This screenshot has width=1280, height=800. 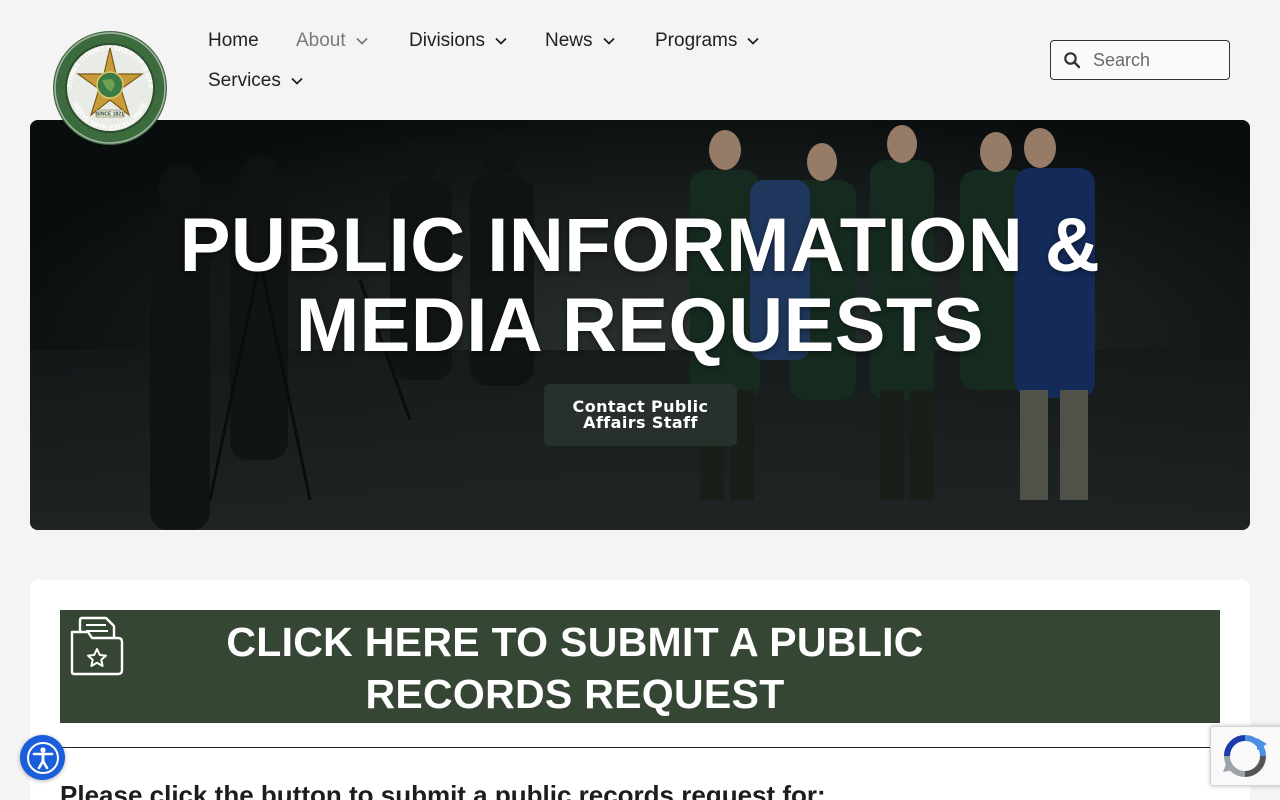 I want to click on svg-text: SINCE 1821, so click(x=110, y=115).